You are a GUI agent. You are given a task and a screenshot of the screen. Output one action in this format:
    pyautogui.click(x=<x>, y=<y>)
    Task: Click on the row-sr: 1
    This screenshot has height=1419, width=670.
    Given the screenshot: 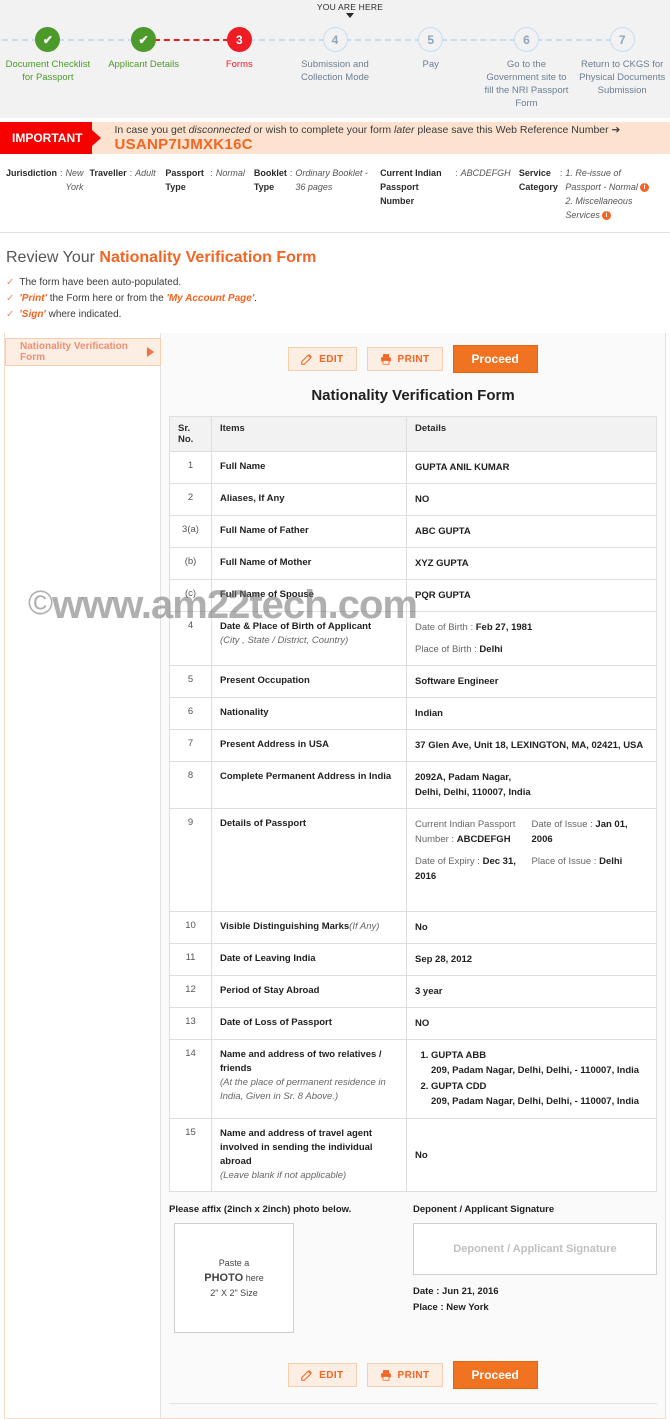 What is the action you would take?
    pyautogui.click(x=190, y=467)
    